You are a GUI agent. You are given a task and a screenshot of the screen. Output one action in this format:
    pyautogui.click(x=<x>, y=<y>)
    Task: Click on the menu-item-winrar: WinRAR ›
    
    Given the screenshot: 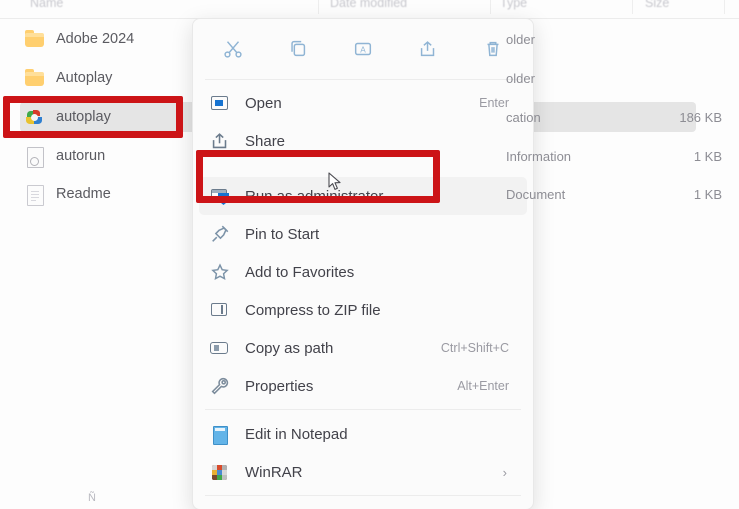 What is the action you would take?
    pyautogui.click(x=363, y=472)
    